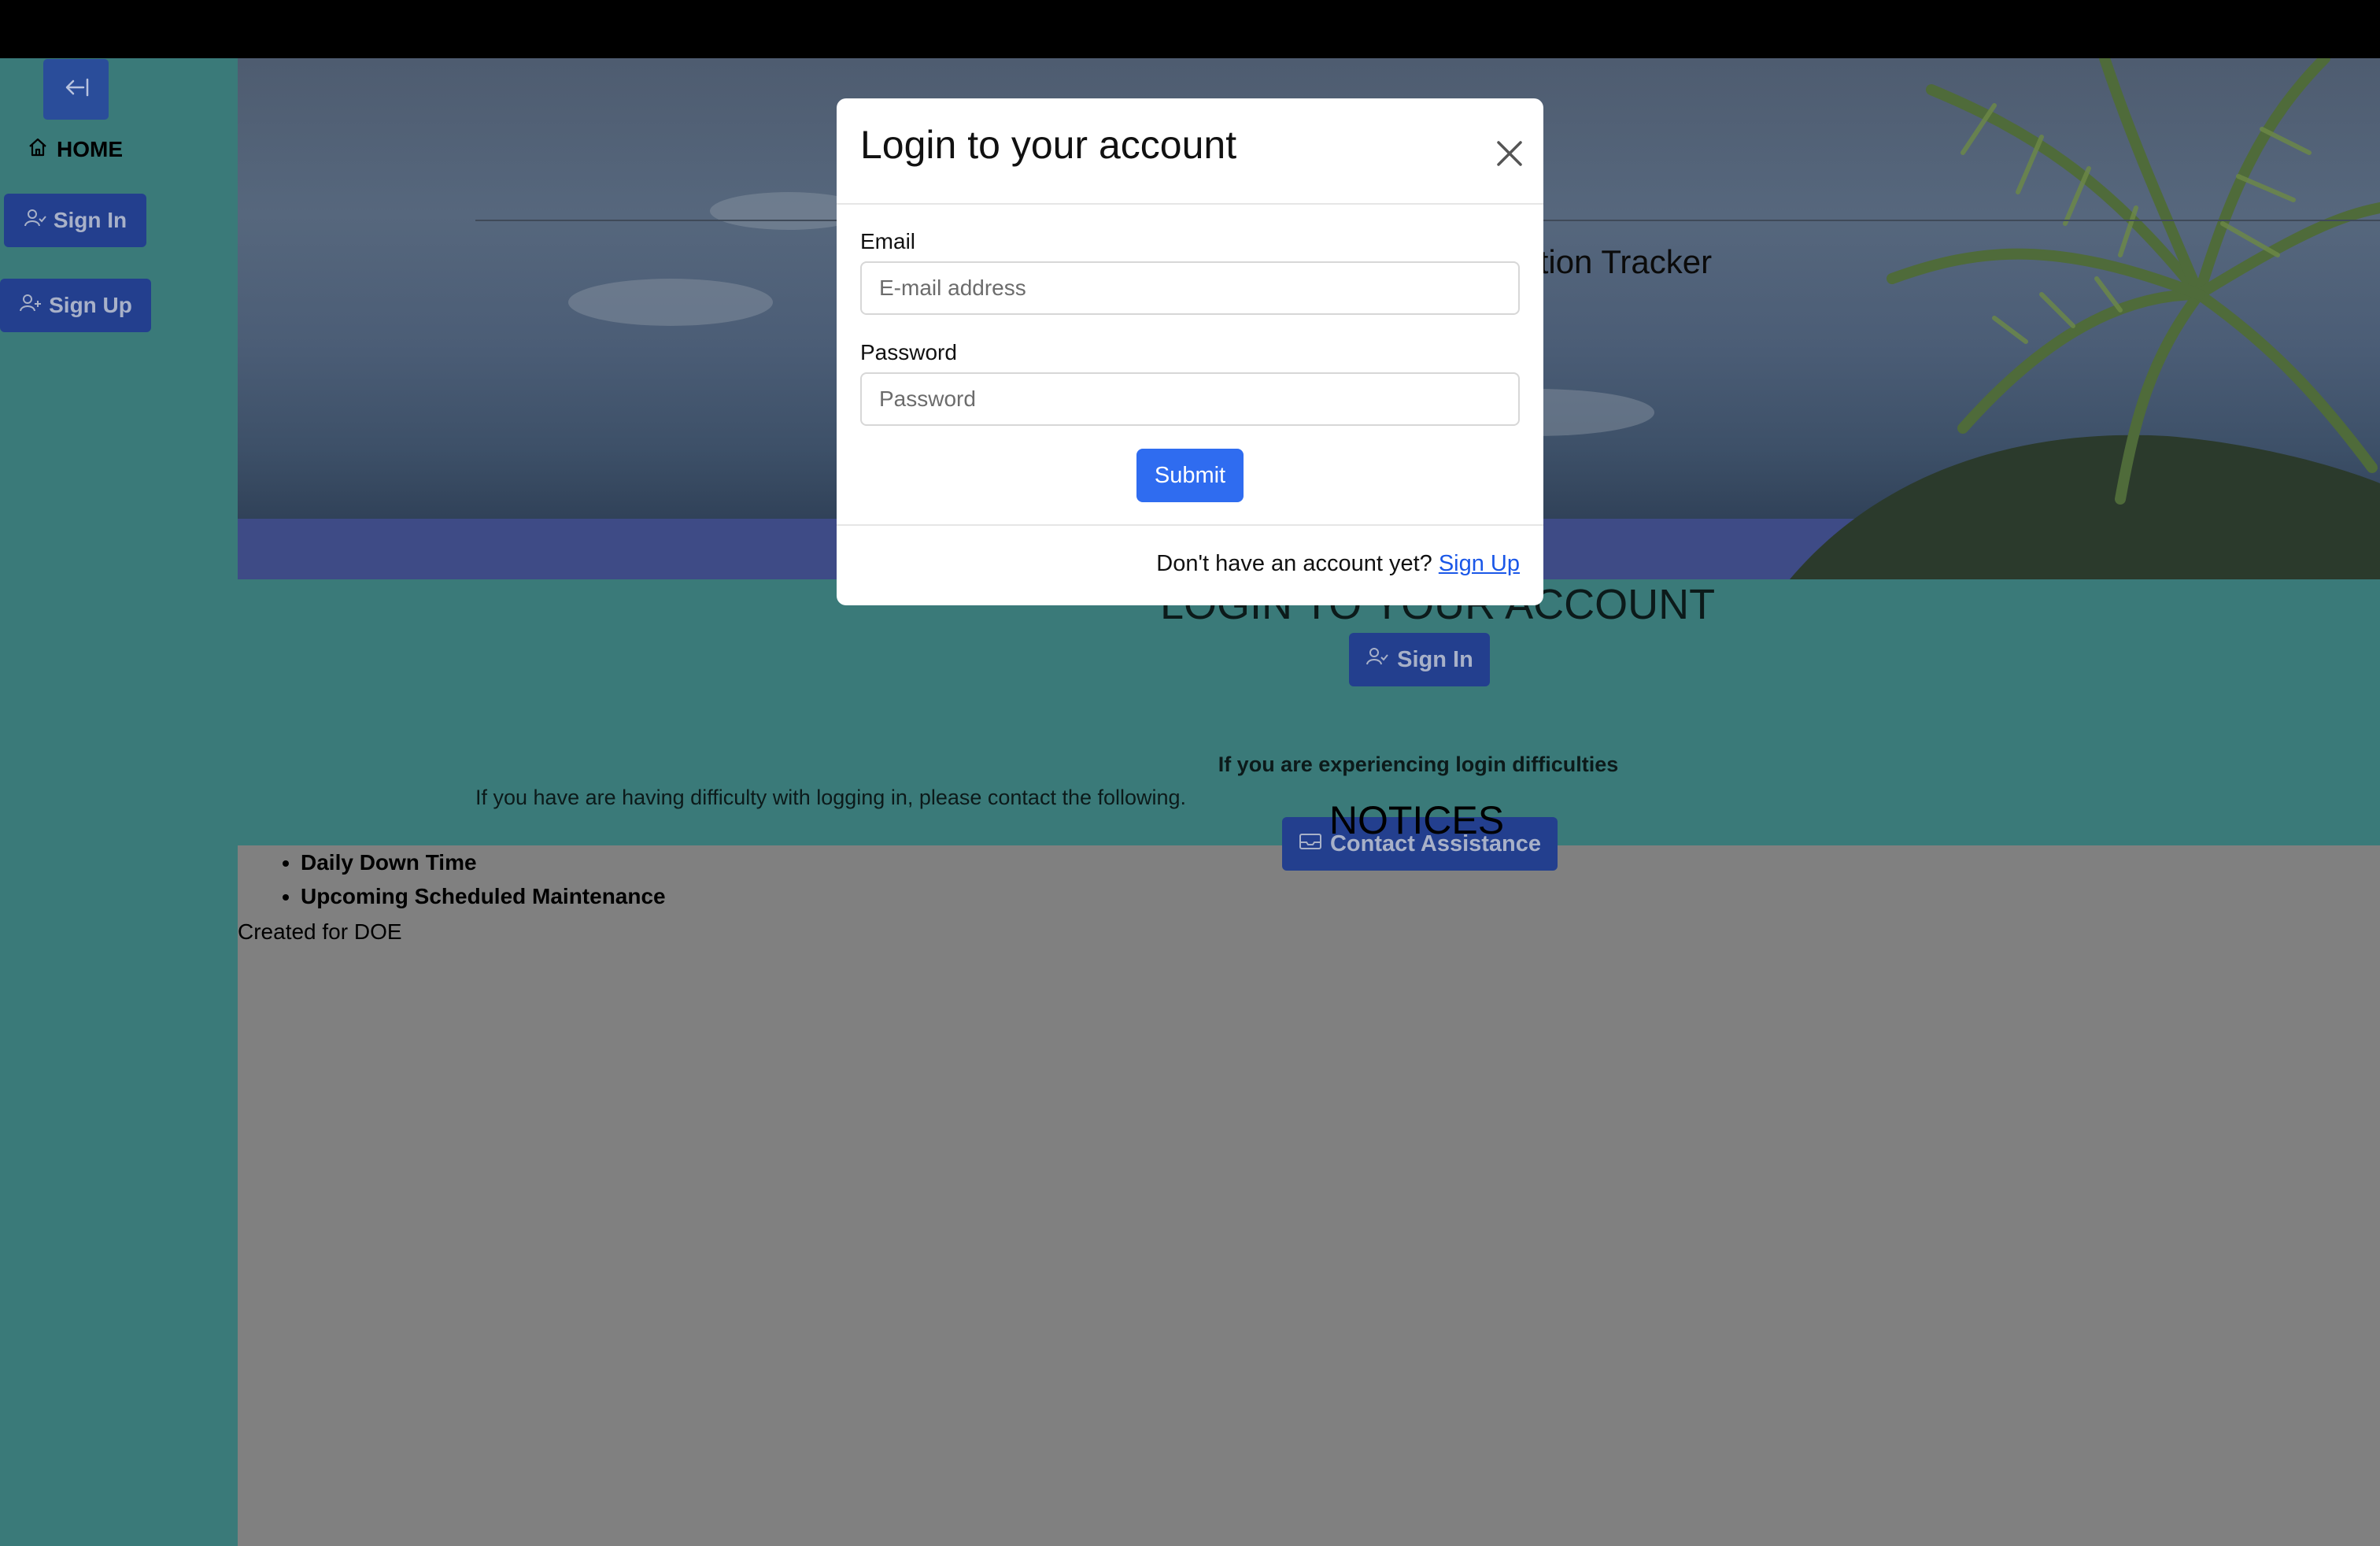  What do you see at coordinates (320, 931) in the screenshot?
I see `footer-text: Created for DOE` at bounding box center [320, 931].